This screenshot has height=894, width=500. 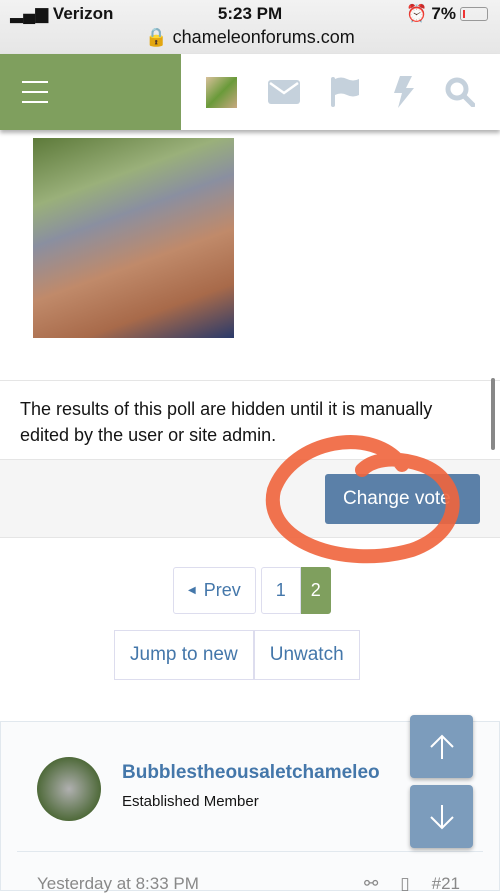 I want to click on bolt-icon, so click(x=403, y=92).